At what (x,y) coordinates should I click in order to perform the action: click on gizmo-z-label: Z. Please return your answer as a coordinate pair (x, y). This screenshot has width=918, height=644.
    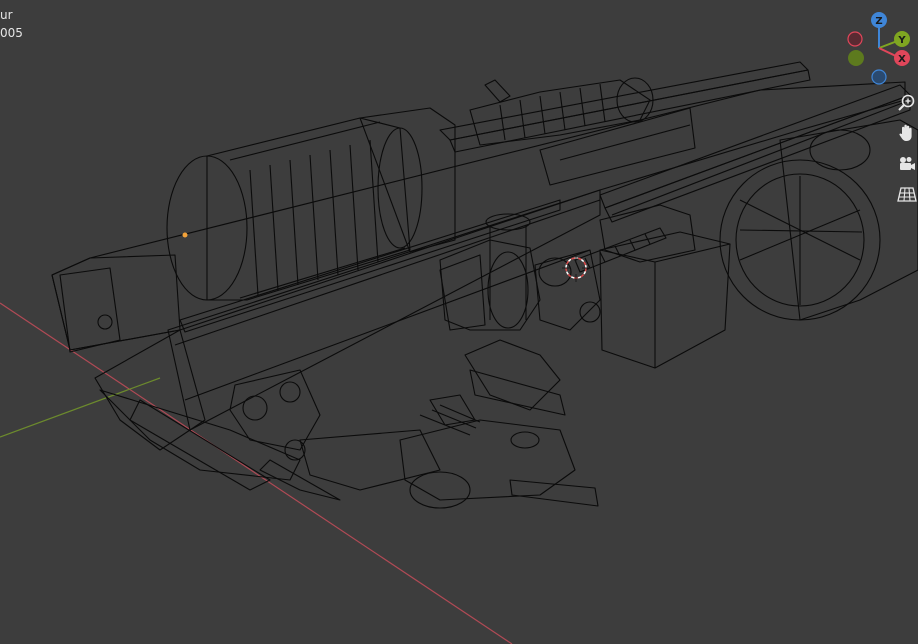
    Looking at the image, I should click on (878, 21).